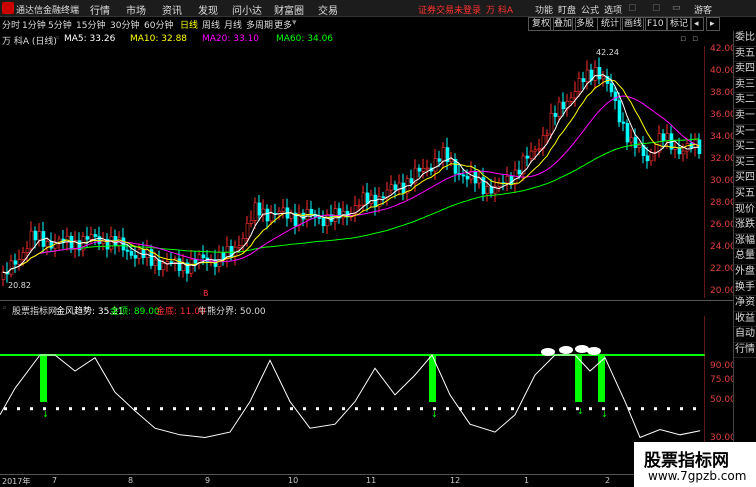 The width and height of the screenshot is (756, 487). Describe the element at coordinates (745, 289) in the screenshot. I see `side-turnover: 换手` at that location.